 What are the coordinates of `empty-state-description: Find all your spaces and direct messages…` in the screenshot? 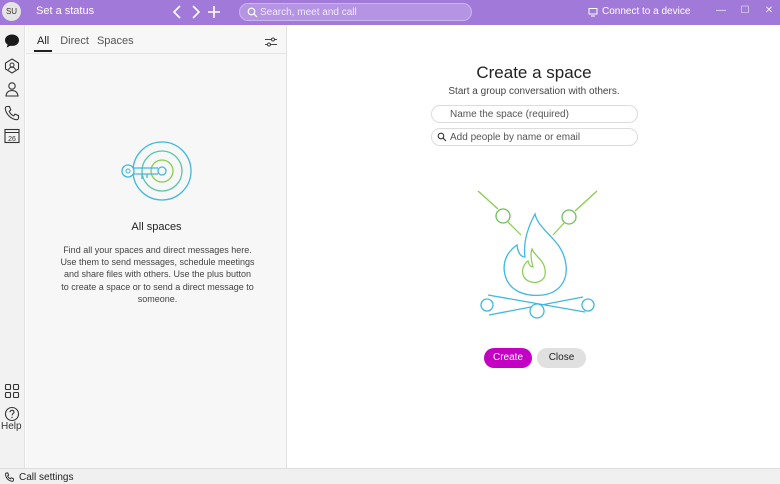 It's located at (157, 274).